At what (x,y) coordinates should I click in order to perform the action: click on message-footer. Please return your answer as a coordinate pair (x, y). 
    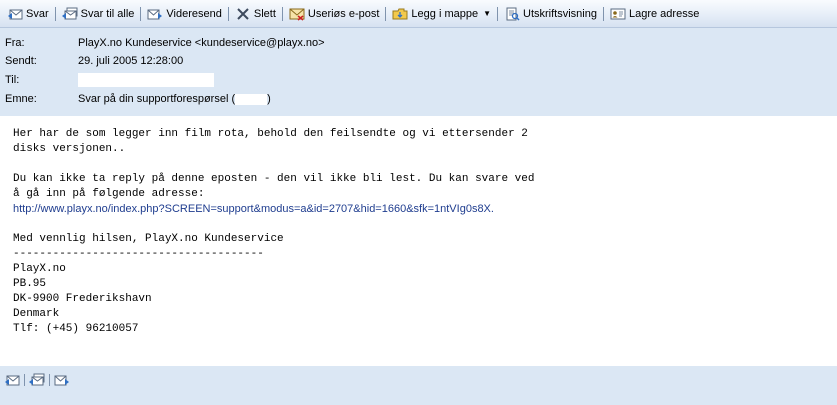
    Looking at the image, I should click on (418, 385).